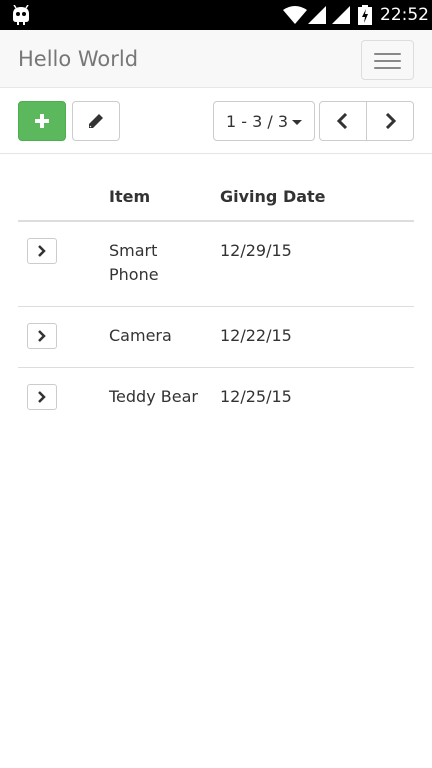 This screenshot has height=768, width=432. What do you see at coordinates (297, 122) in the screenshot?
I see `caret-down-icon` at bounding box center [297, 122].